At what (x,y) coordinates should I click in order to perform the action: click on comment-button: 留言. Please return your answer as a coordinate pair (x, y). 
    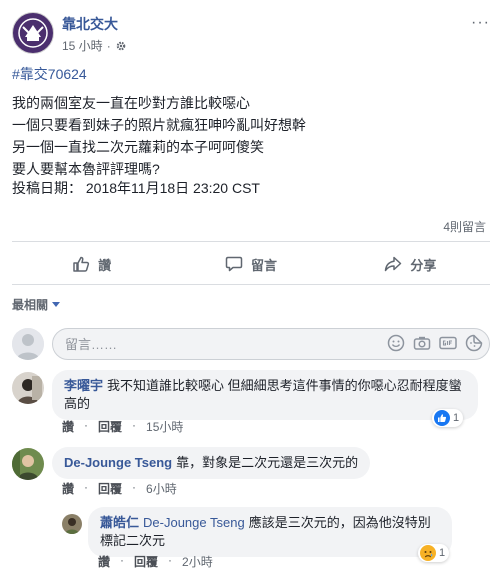
    Looking at the image, I should click on (250, 264).